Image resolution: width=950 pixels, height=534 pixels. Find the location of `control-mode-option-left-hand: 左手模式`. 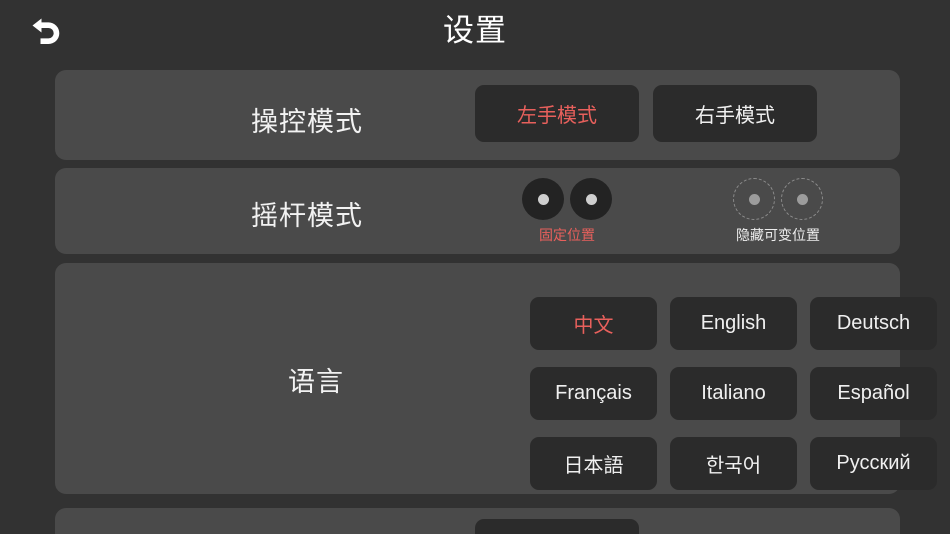

control-mode-option-left-hand: 左手模式 is located at coordinates (557, 113).